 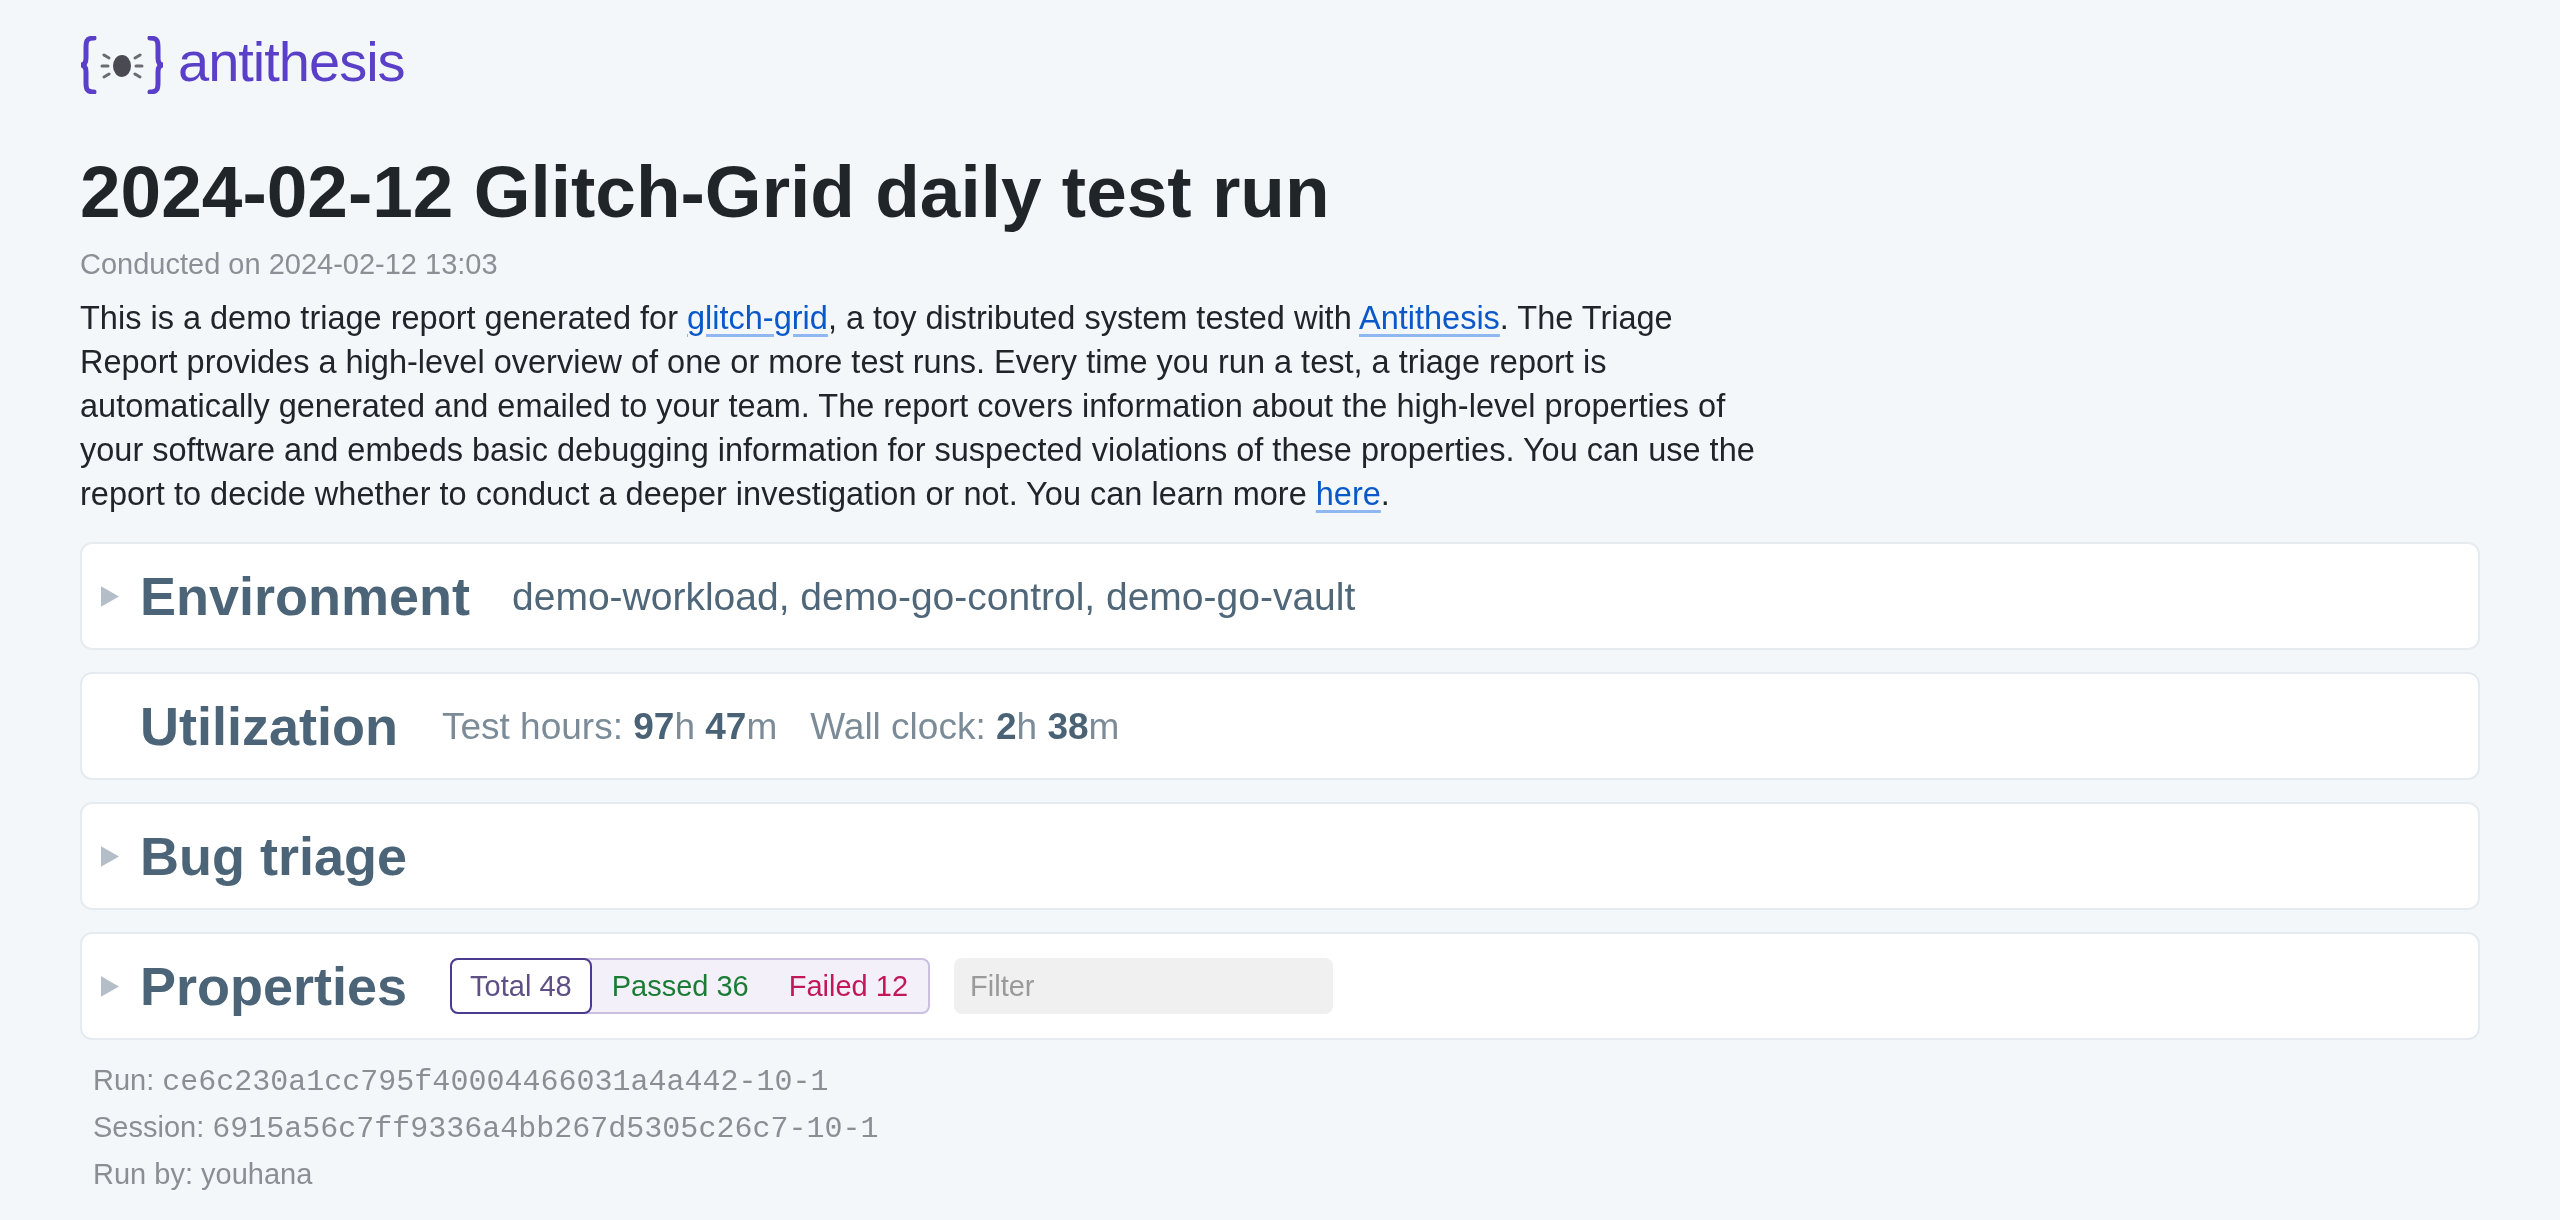 What do you see at coordinates (291, 62) in the screenshot?
I see `logo-wordmark: antithesis` at bounding box center [291, 62].